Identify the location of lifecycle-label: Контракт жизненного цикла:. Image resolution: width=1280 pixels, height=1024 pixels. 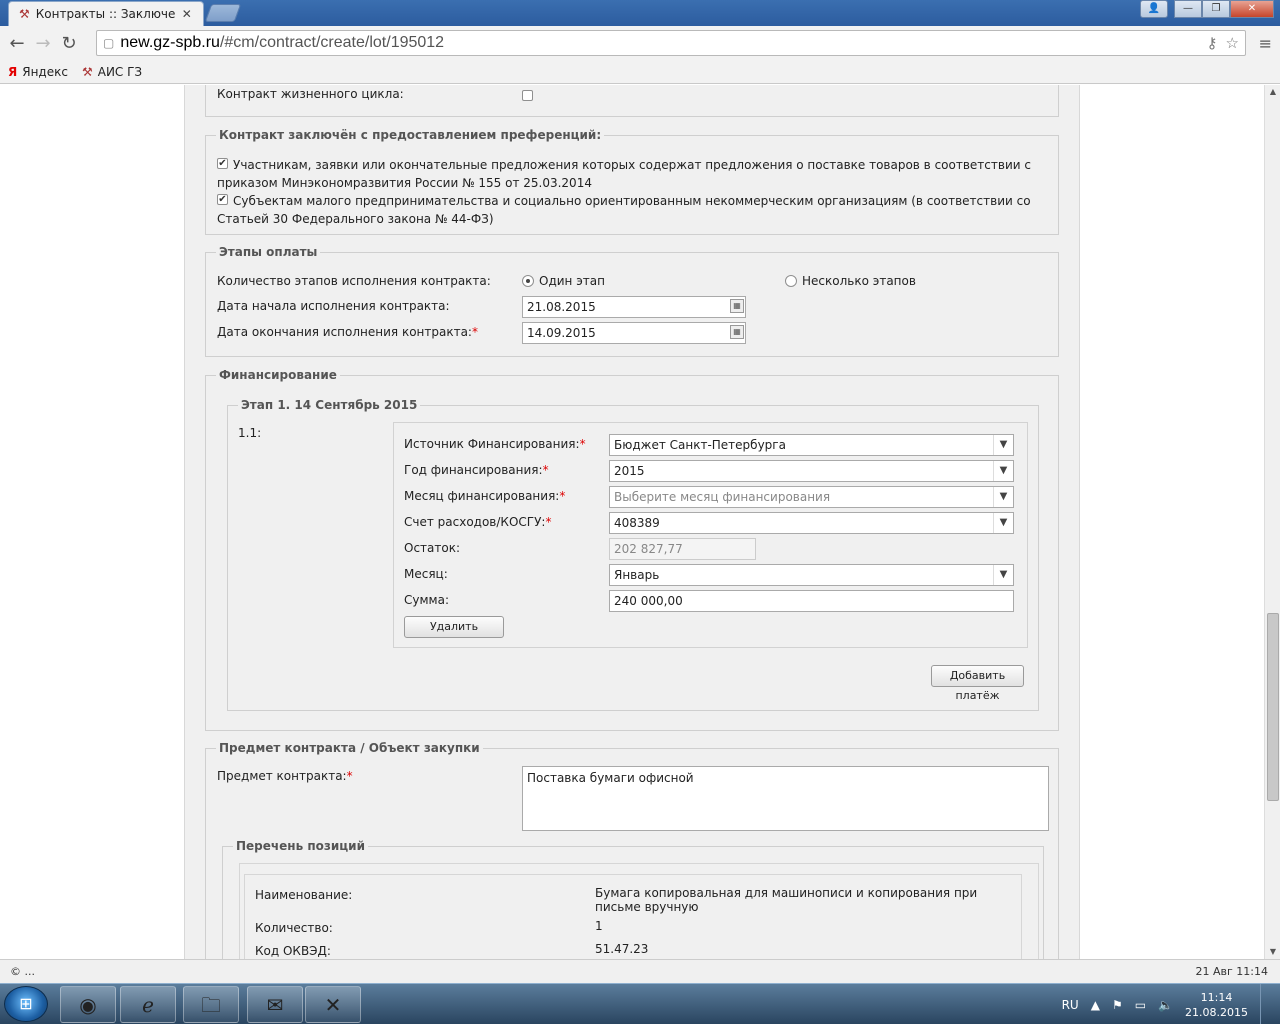
(310, 94).